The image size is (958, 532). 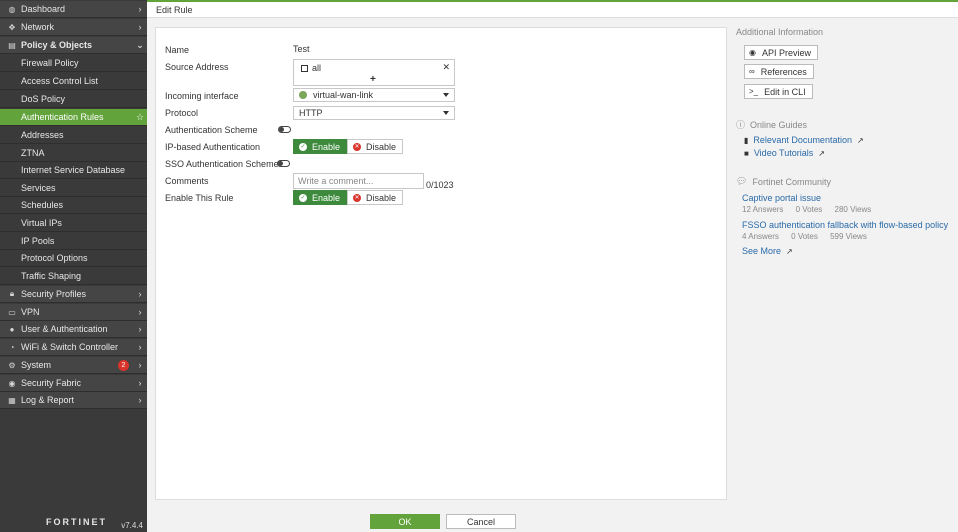 What do you see at coordinates (73, 63) in the screenshot?
I see `nav-firewall-policy: Firewall Policy` at bounding box center [73, 63].